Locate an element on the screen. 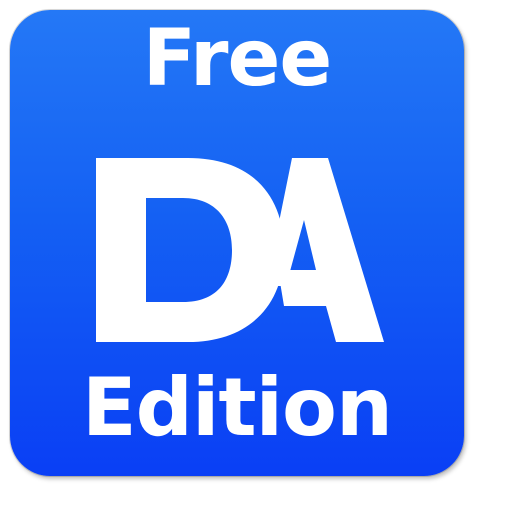 This screenshot has width=512, height=512. letter-d-shape is located at coordinates (190, 250).